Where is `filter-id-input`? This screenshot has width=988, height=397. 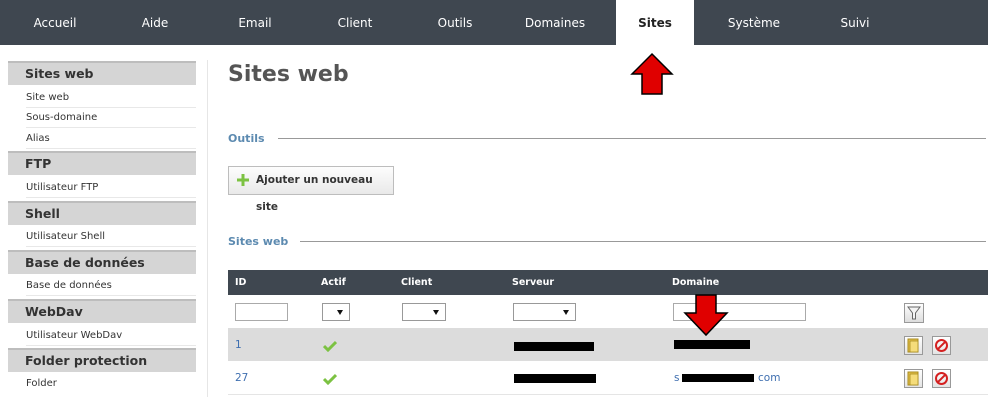
filter-id-input is located at coordinates (261, 312).